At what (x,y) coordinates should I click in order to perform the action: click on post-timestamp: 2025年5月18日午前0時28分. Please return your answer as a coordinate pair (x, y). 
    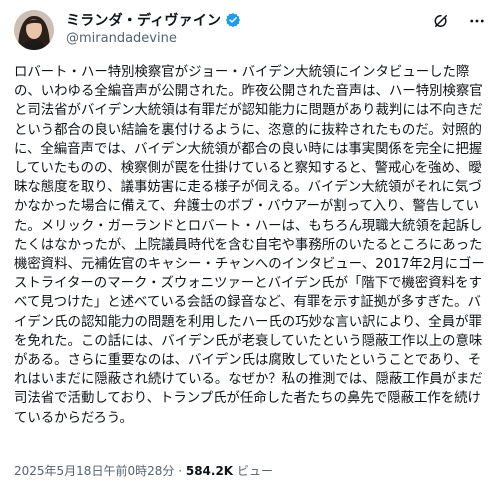
    Looking at the image, I should click on (94, 471).